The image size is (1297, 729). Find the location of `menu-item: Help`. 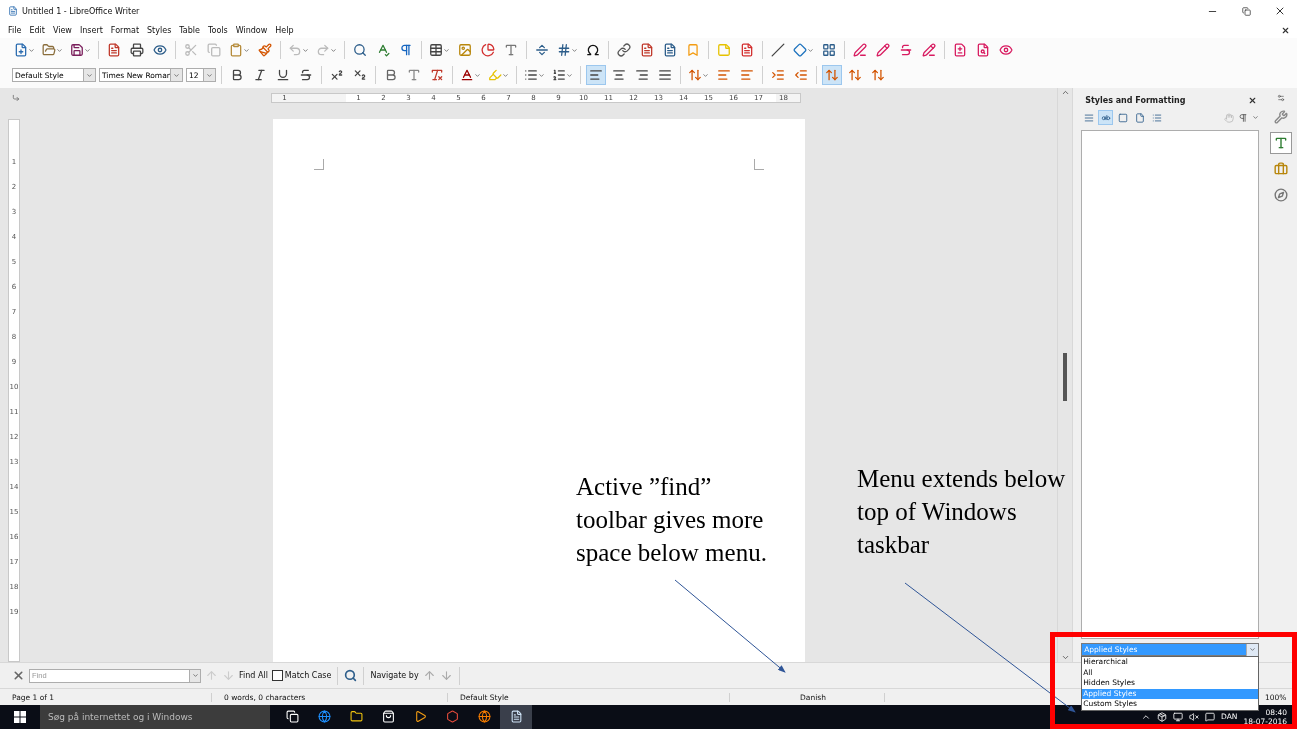

menu-item: Help is located at coordinates (284, 30).